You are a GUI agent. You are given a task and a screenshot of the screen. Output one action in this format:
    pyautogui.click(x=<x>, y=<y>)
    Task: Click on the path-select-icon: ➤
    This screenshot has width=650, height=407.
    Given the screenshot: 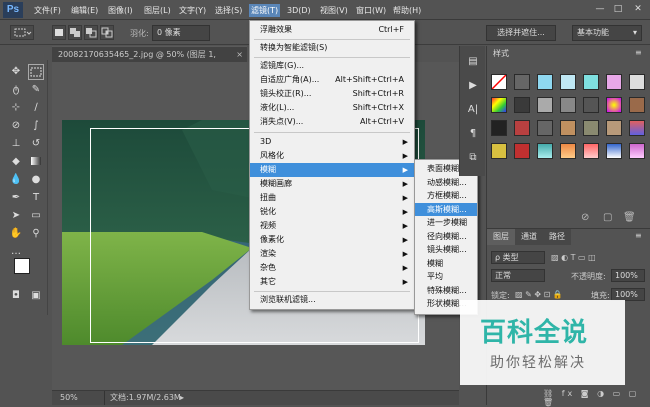 What is the action you would take?
    pyautogui.click(x=16, y=216)
    